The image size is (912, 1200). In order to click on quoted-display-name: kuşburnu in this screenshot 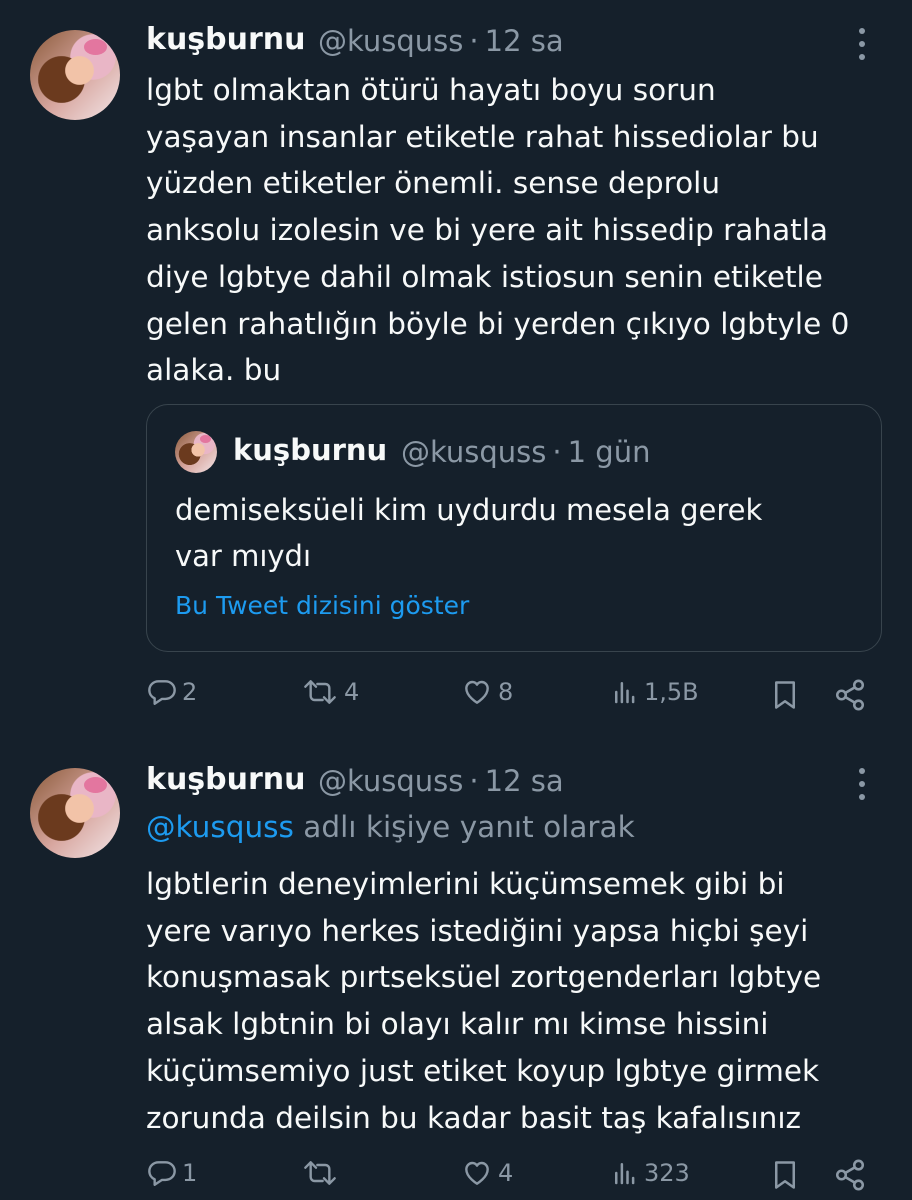, I will do `click(310, 450)`.